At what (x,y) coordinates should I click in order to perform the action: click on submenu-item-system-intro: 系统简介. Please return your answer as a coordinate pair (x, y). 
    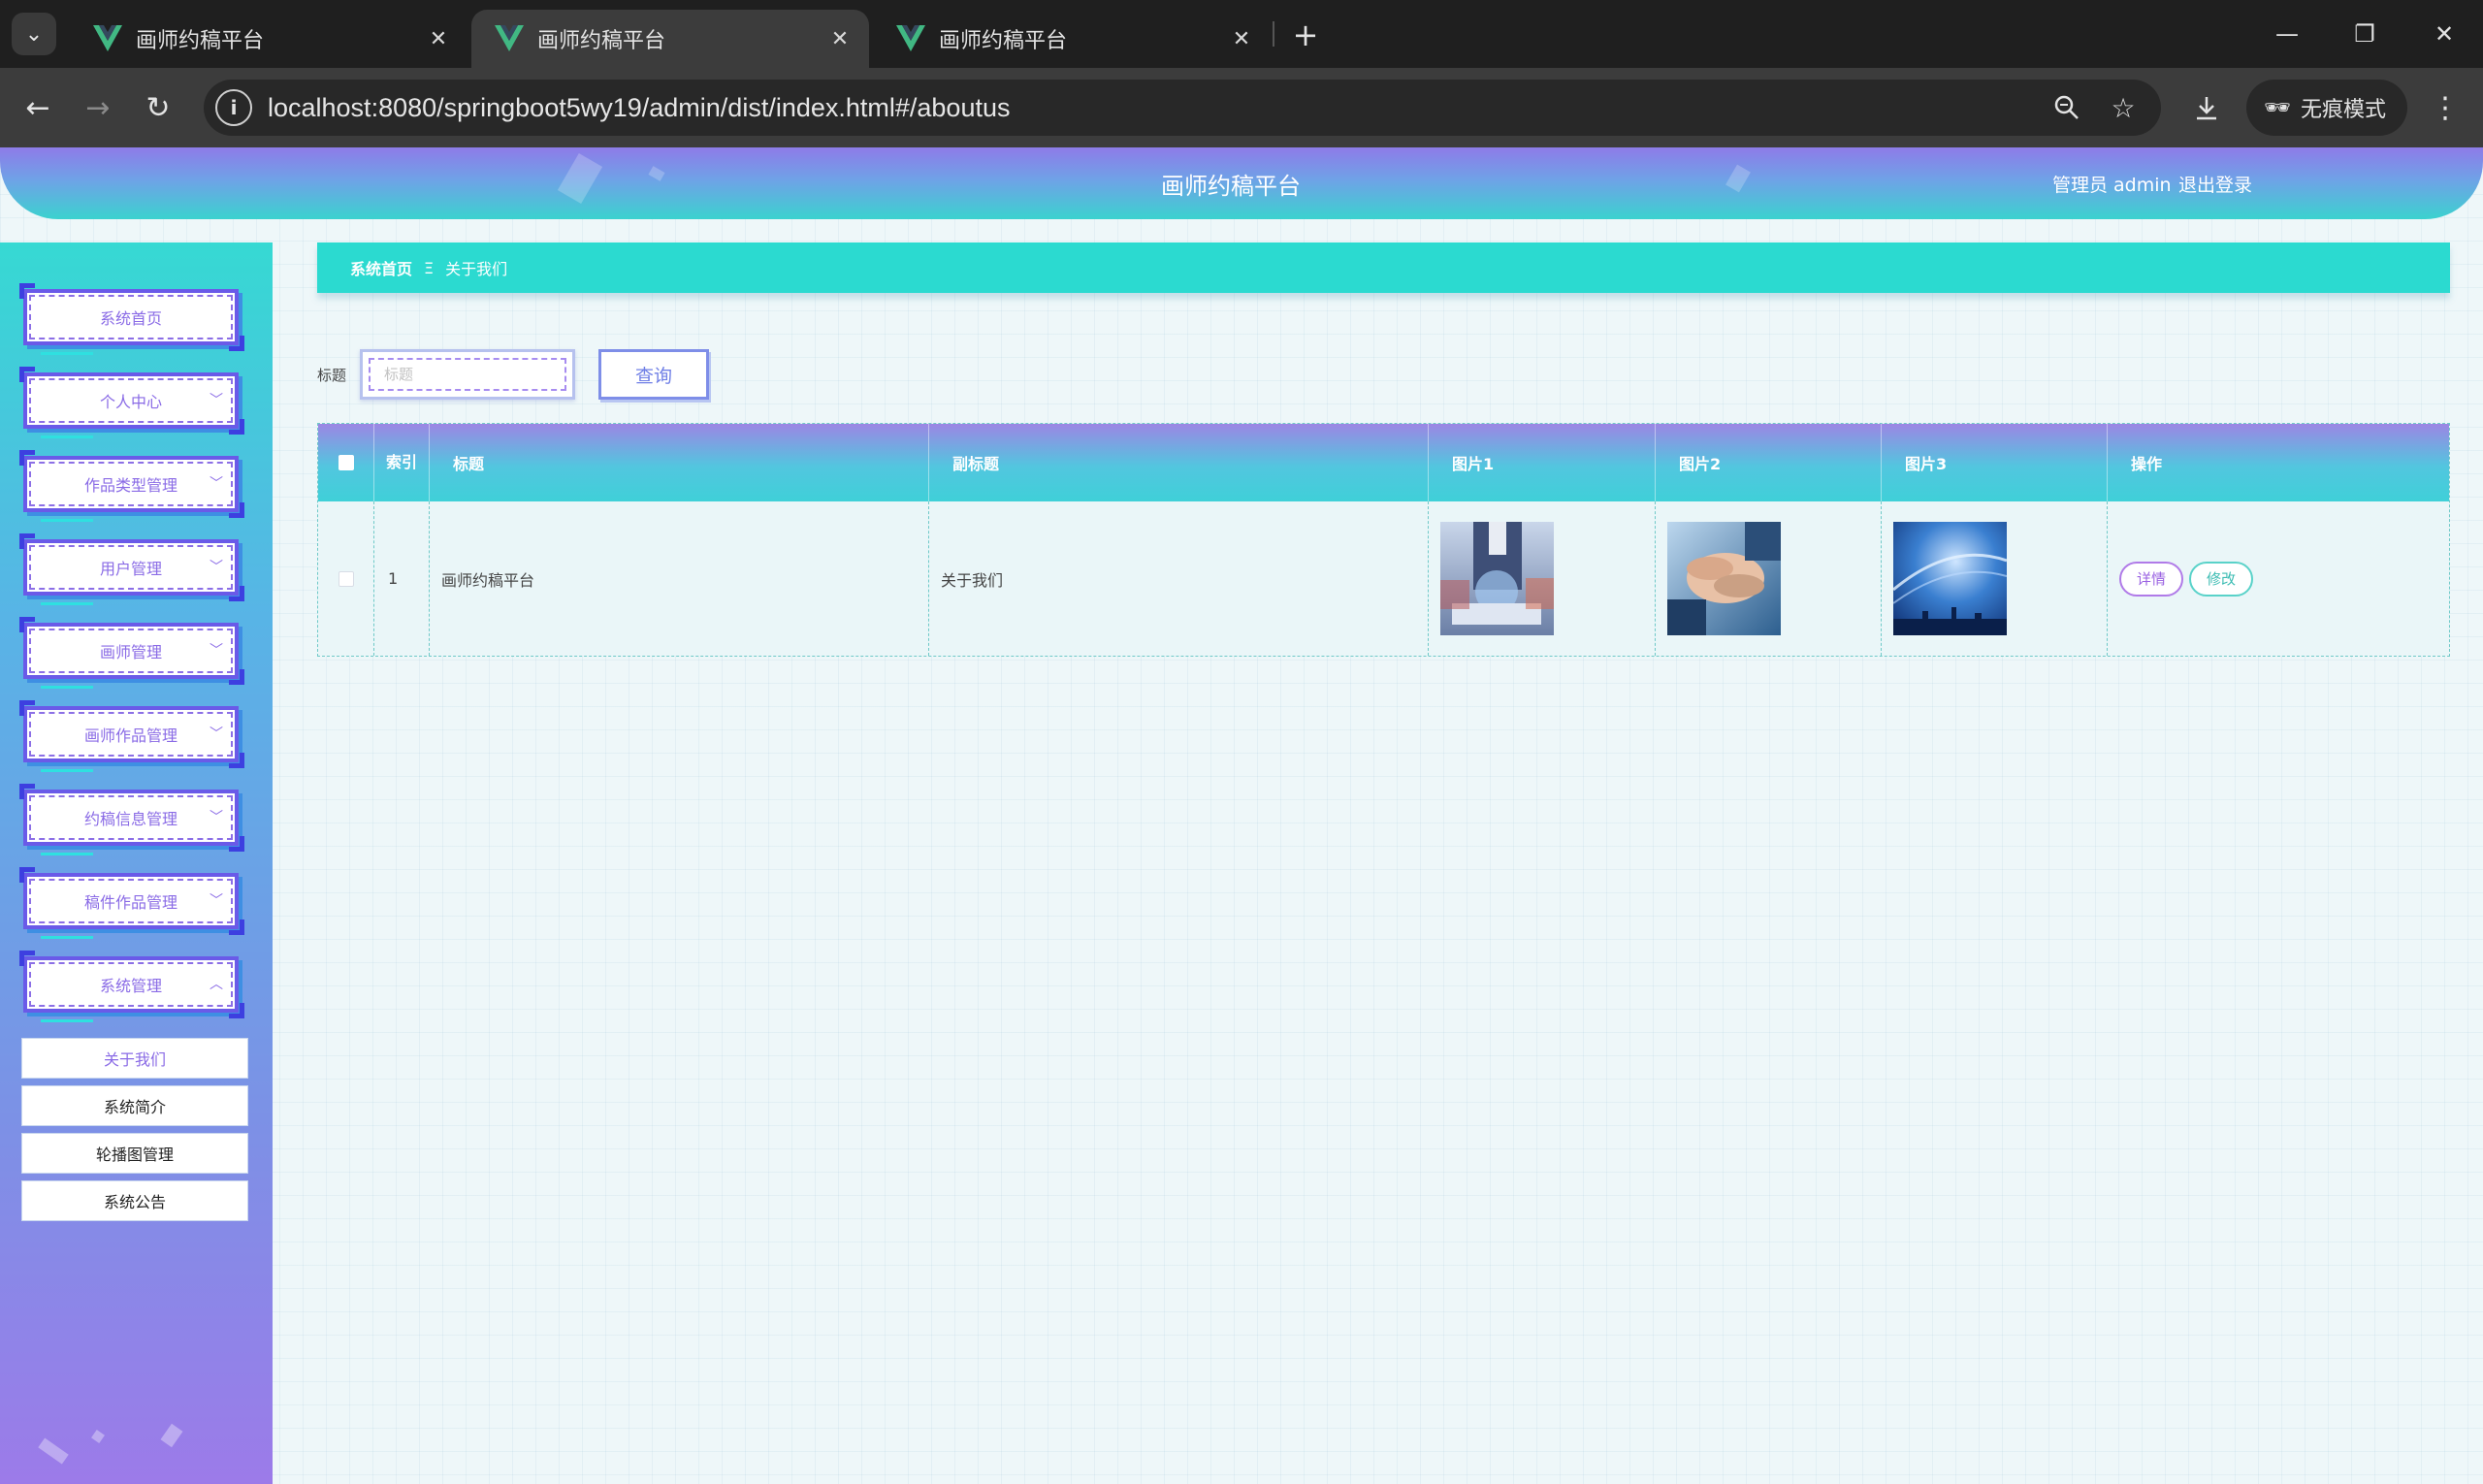
    Looking at the image, I should click on (134, 1106).